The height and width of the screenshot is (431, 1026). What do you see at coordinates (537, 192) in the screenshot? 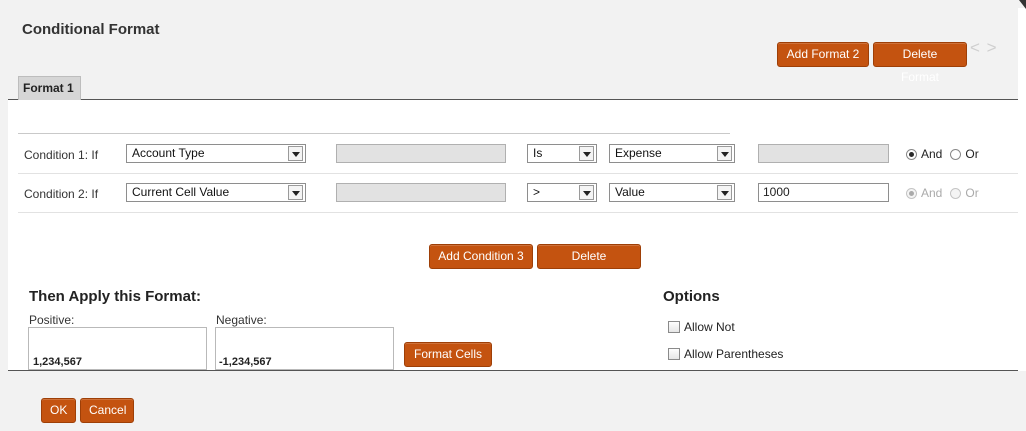
I see `condition-2-operator-value: >` at bounding box center [537, 192].